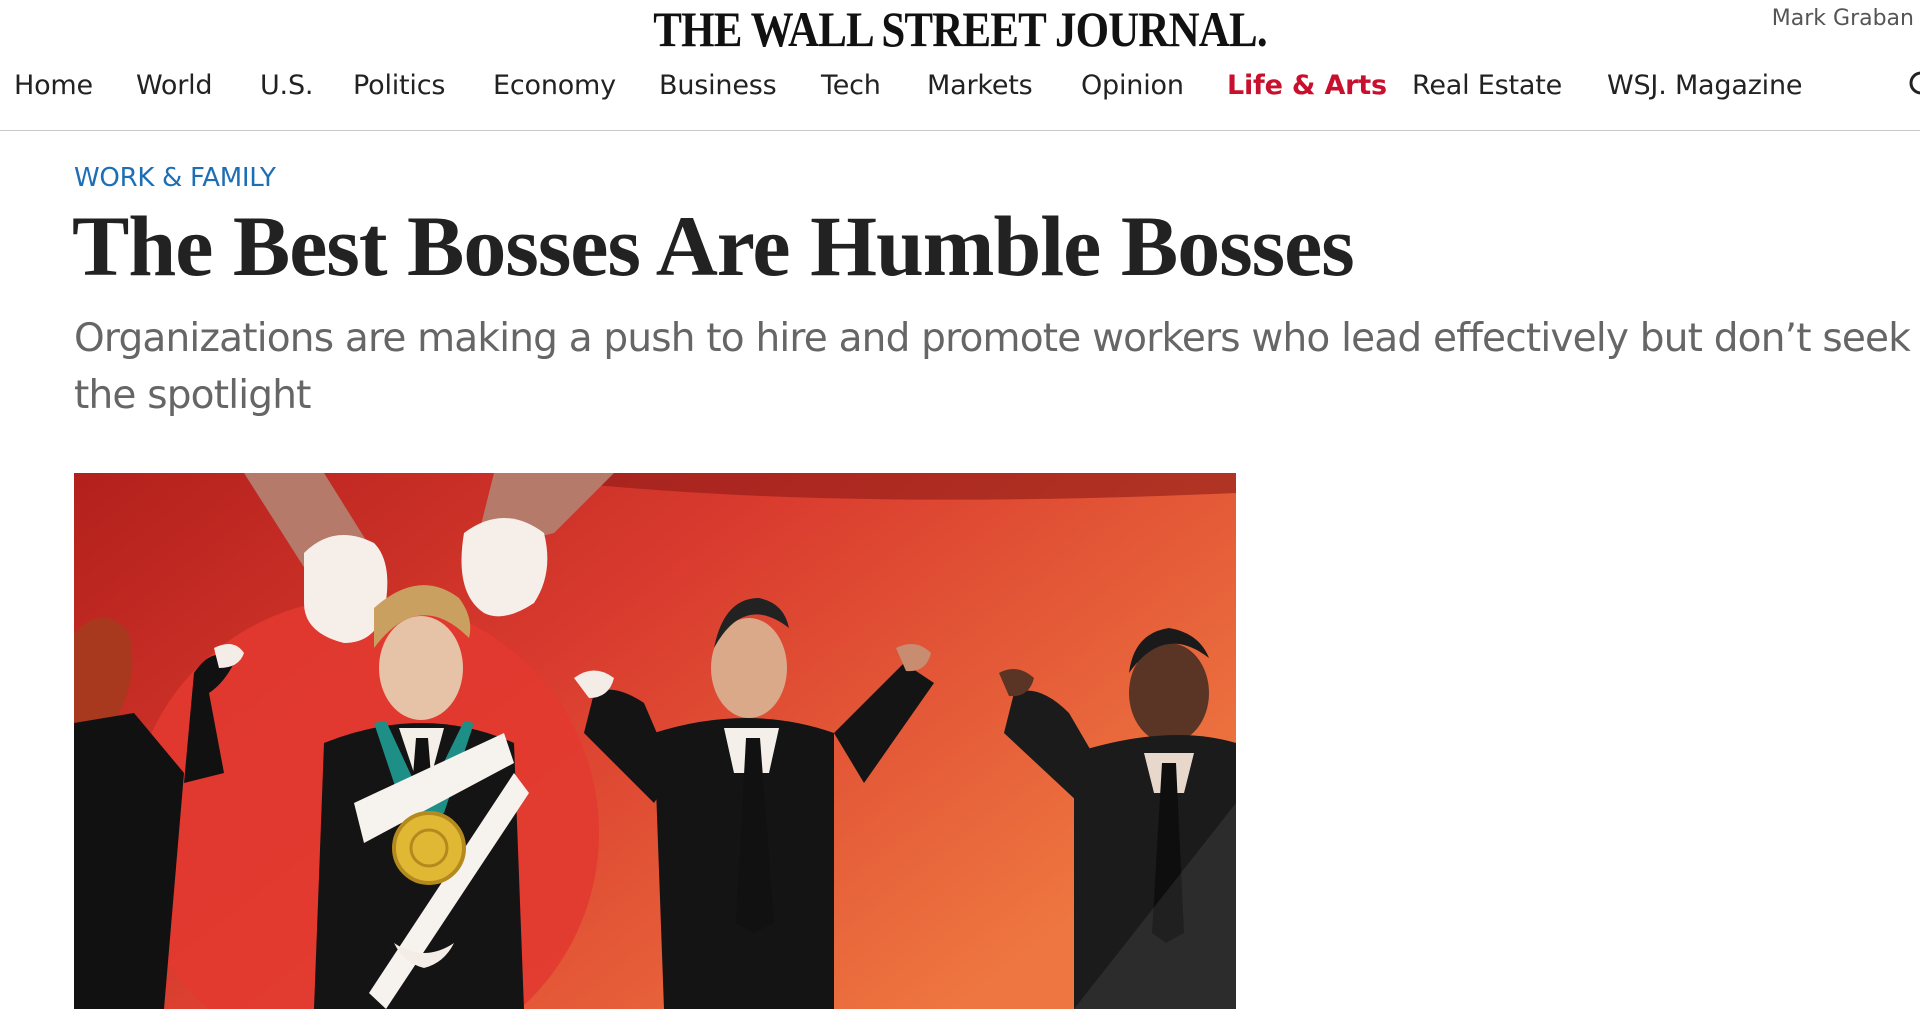 The width and height of the screenshot is (1920, 1019). I want to click on nav-item-business: Business, so click(718, 85).